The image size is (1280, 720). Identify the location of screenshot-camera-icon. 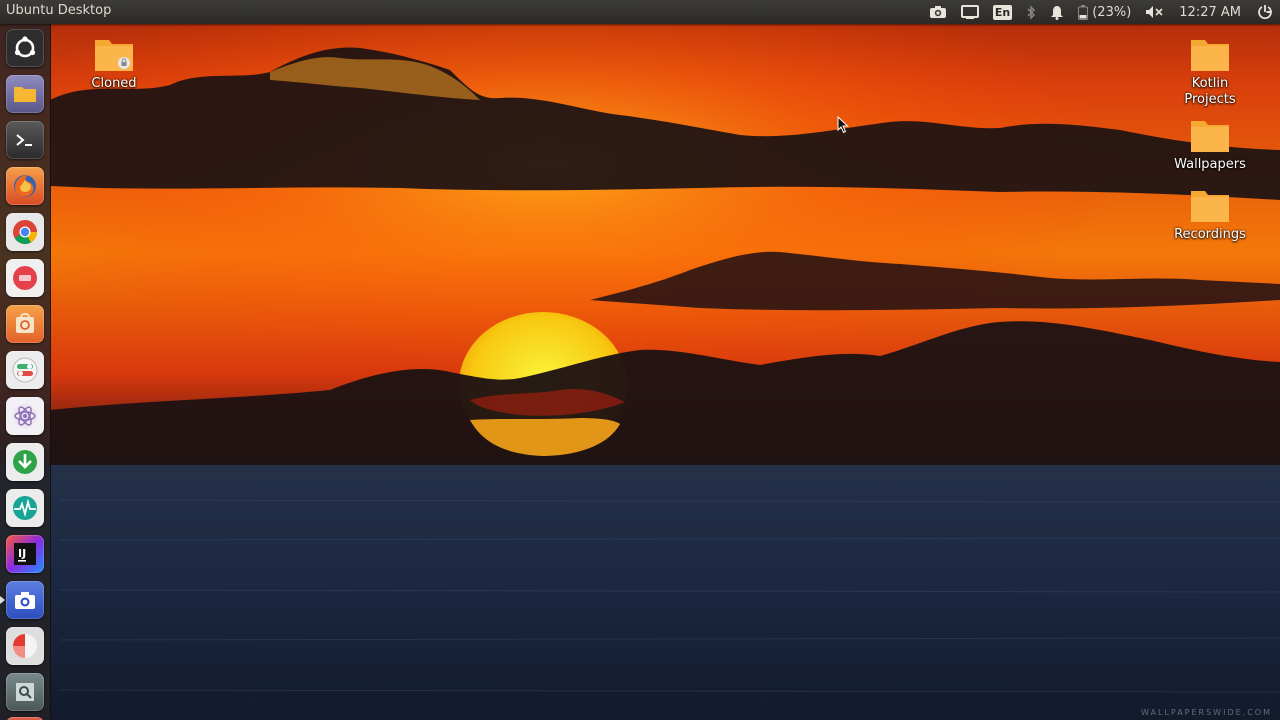
(938, 12).